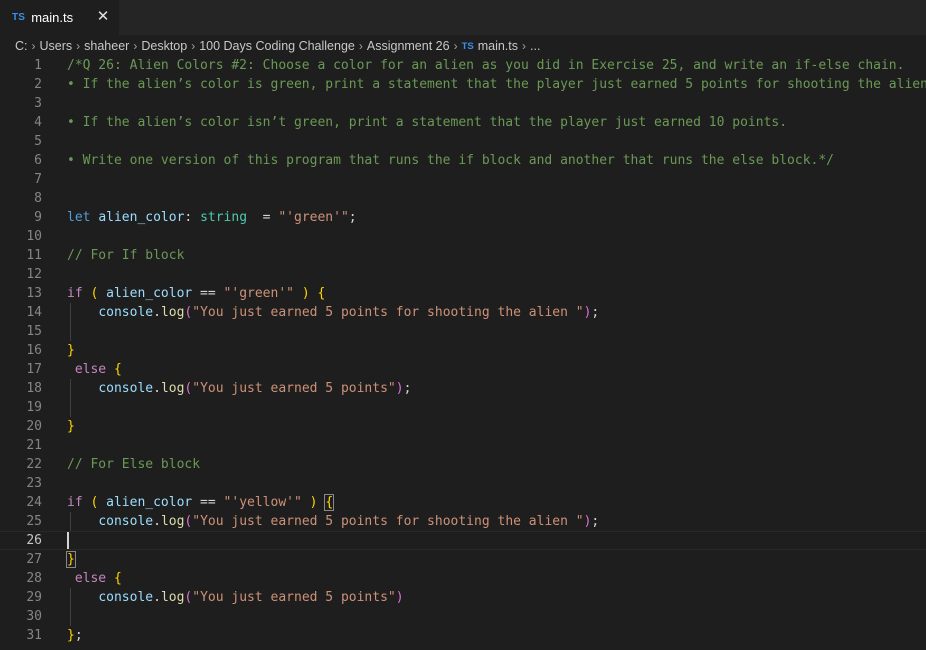 The width and height of the screenshot is (926, 650). What do you see at coordinates (463, 540) in the screenshot?
I see `code-line: 26` at bounding box center [463, 540].